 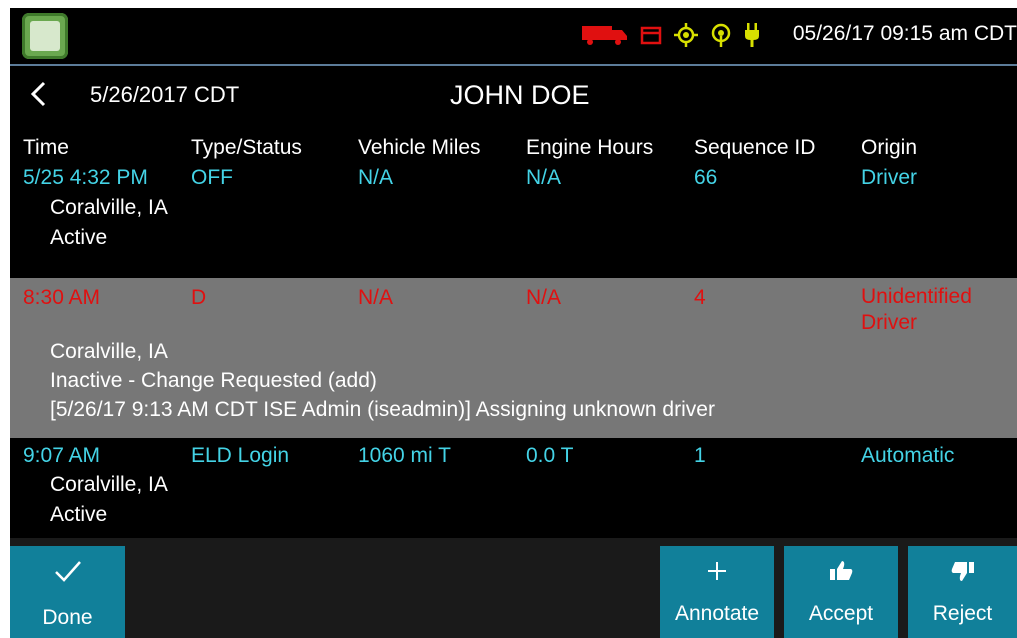 I want to click on done-label: Done, so click(x=67, y=617).